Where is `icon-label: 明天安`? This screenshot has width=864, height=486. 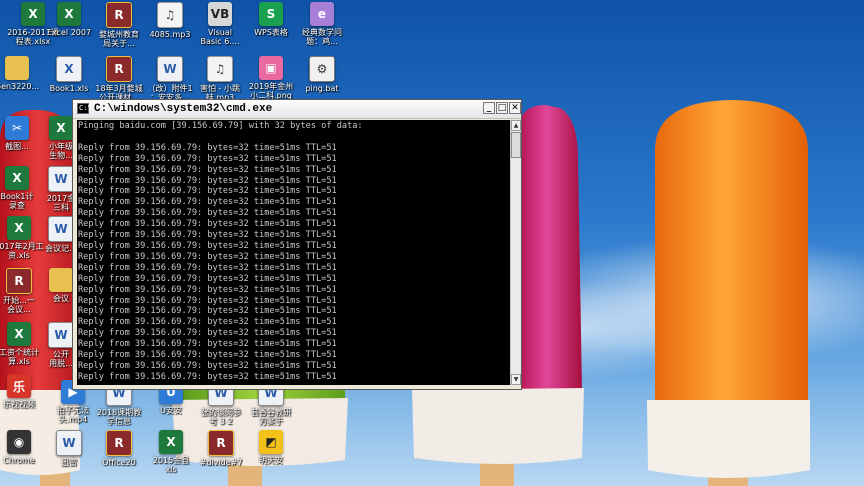
icon-label: 明天安 is located at coordinates (271, 460).